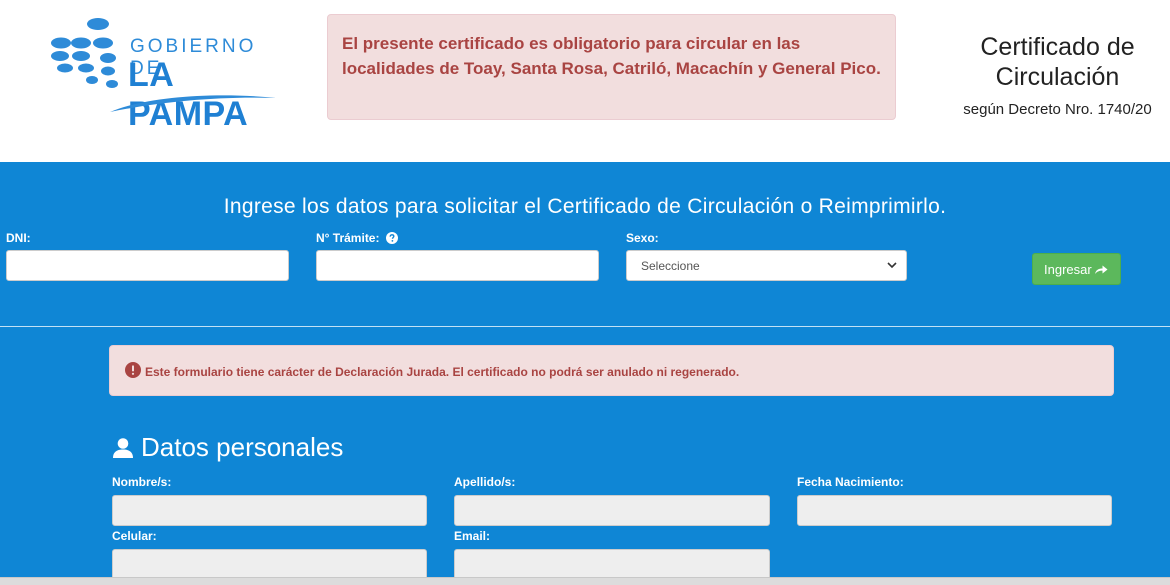 The height and width of the screenshot is (585, 1170). Describe the element at coordinates (642, 238) in the screenshot. I see `sexo-label: Sexo:` at that location.